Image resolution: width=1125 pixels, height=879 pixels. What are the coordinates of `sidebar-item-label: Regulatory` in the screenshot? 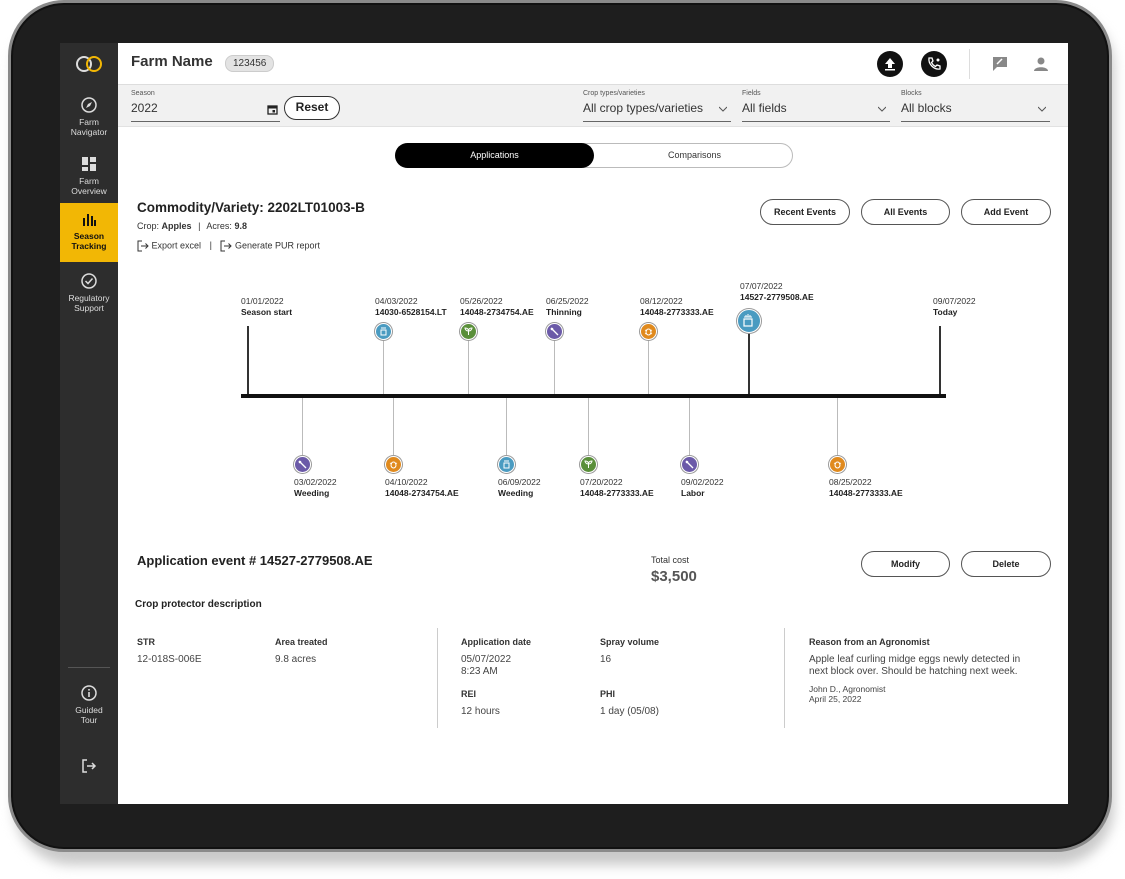 It's located at (89, 298).